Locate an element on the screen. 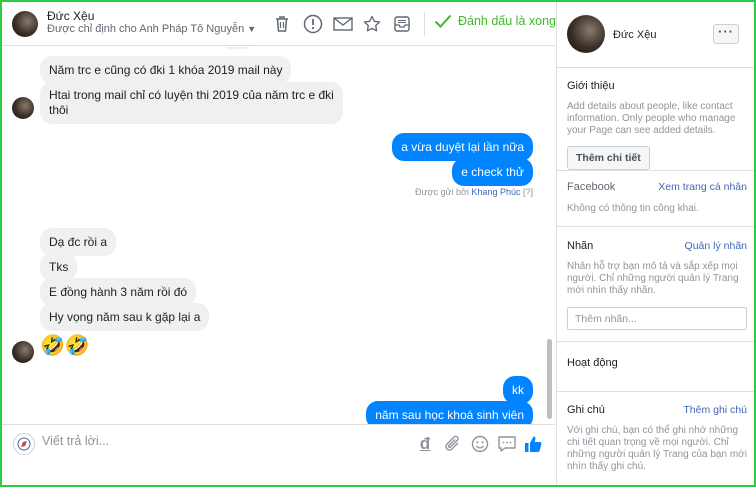 The image size is (756, 487). toolbar-divider is located at coordinates (424, 24).